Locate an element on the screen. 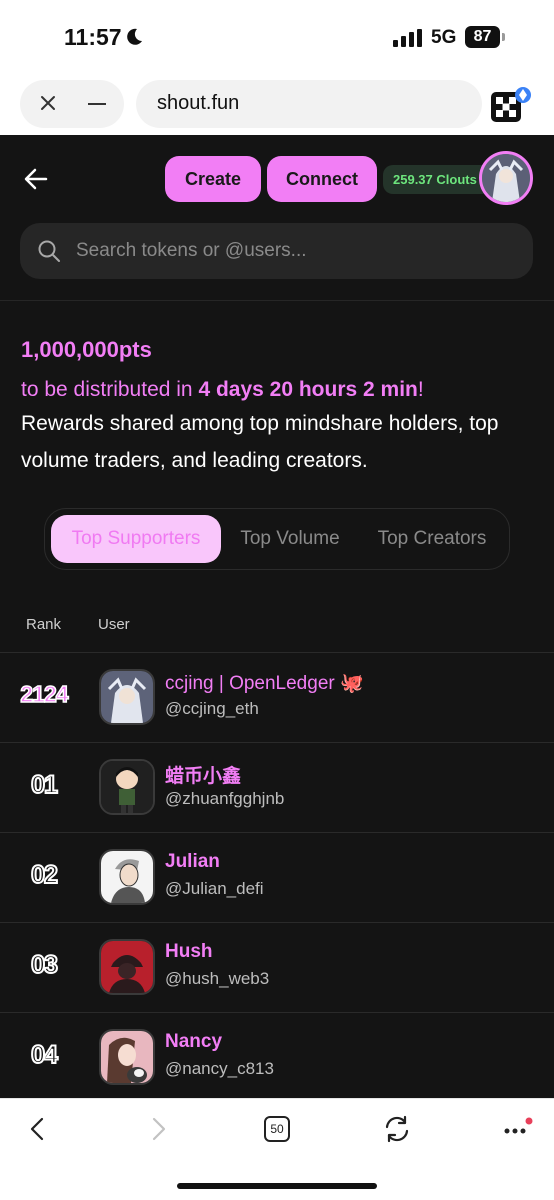 The image size is (554, 1200). back-icon is located at coordinates (38, 1129).